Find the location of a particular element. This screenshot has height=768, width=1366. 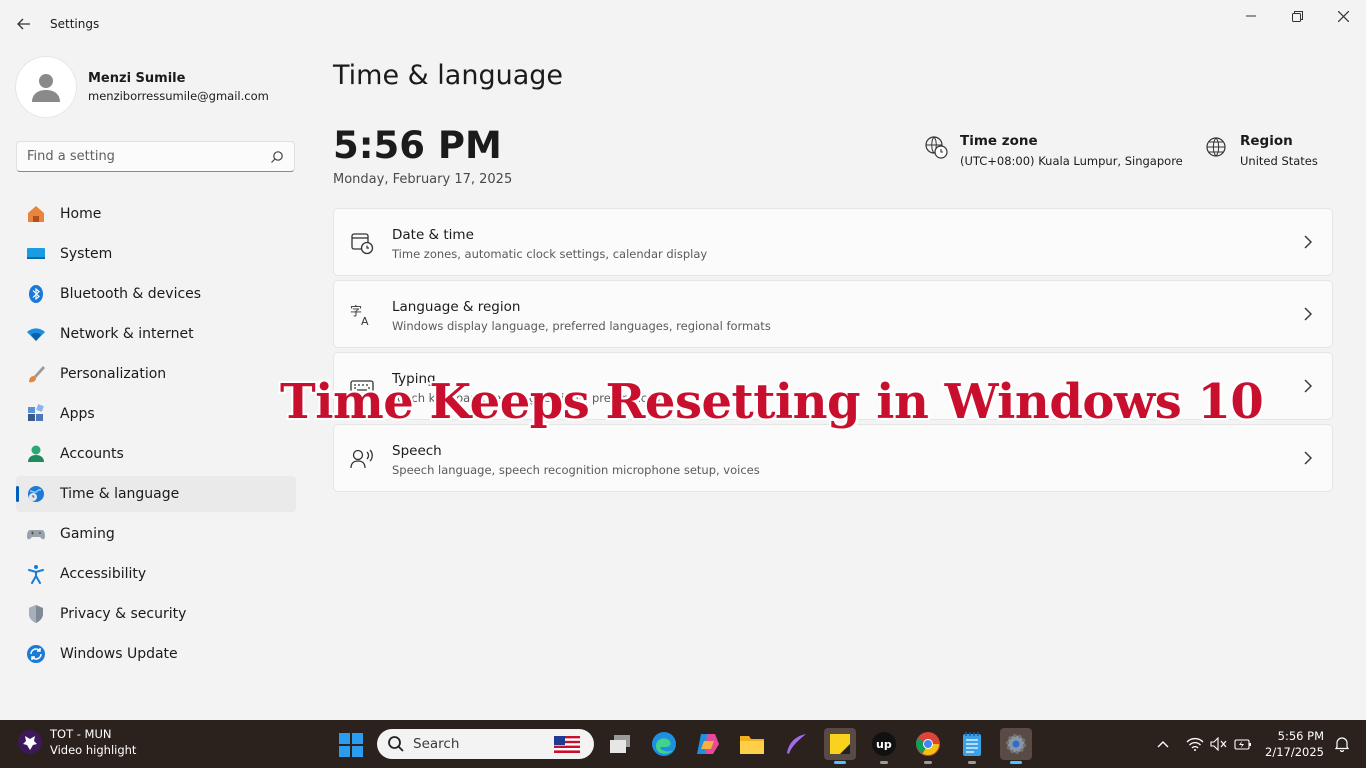

taskbar-copilot is located at coordinates (708, 744).